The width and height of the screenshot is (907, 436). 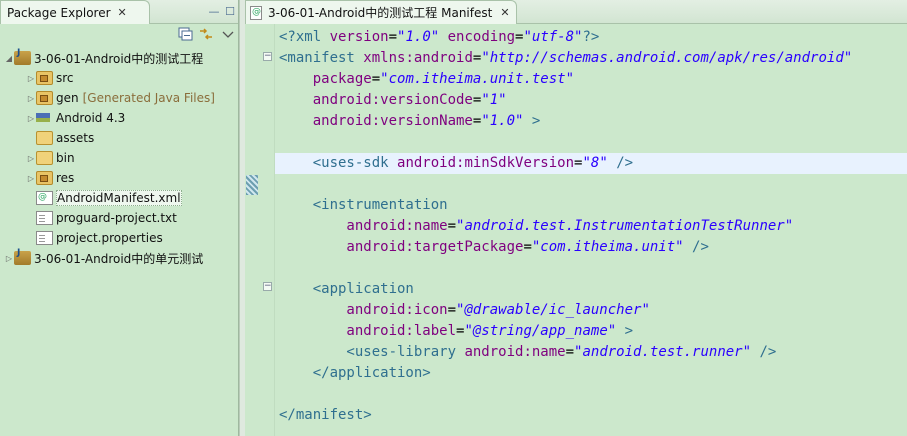 What do you see at coordinates (65, 78) in the screenshot?
I see `tree-item-label: src` at bounding box center [65, 78].